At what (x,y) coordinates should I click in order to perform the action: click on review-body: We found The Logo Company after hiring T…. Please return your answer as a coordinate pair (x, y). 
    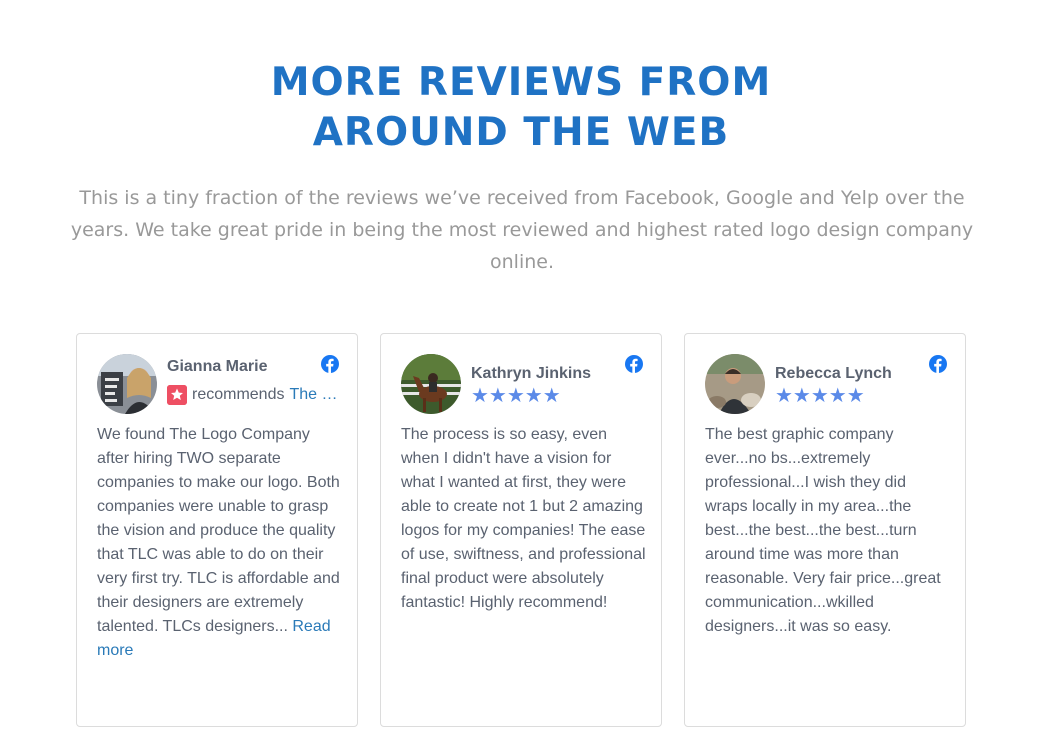
    Looking at the image, I should click on (218, 530).